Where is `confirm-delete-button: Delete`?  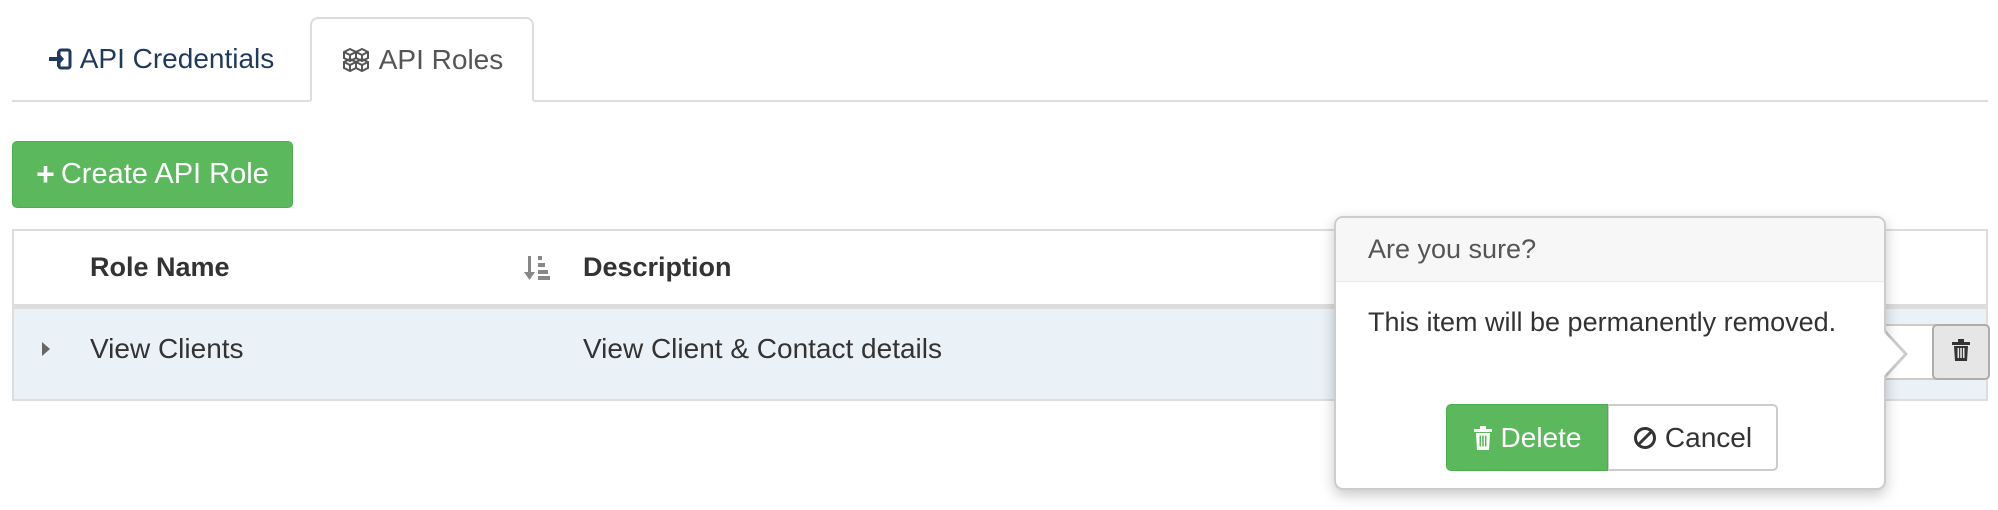 confirm-delete-button: Delete is located at coordinates (1527, 437).